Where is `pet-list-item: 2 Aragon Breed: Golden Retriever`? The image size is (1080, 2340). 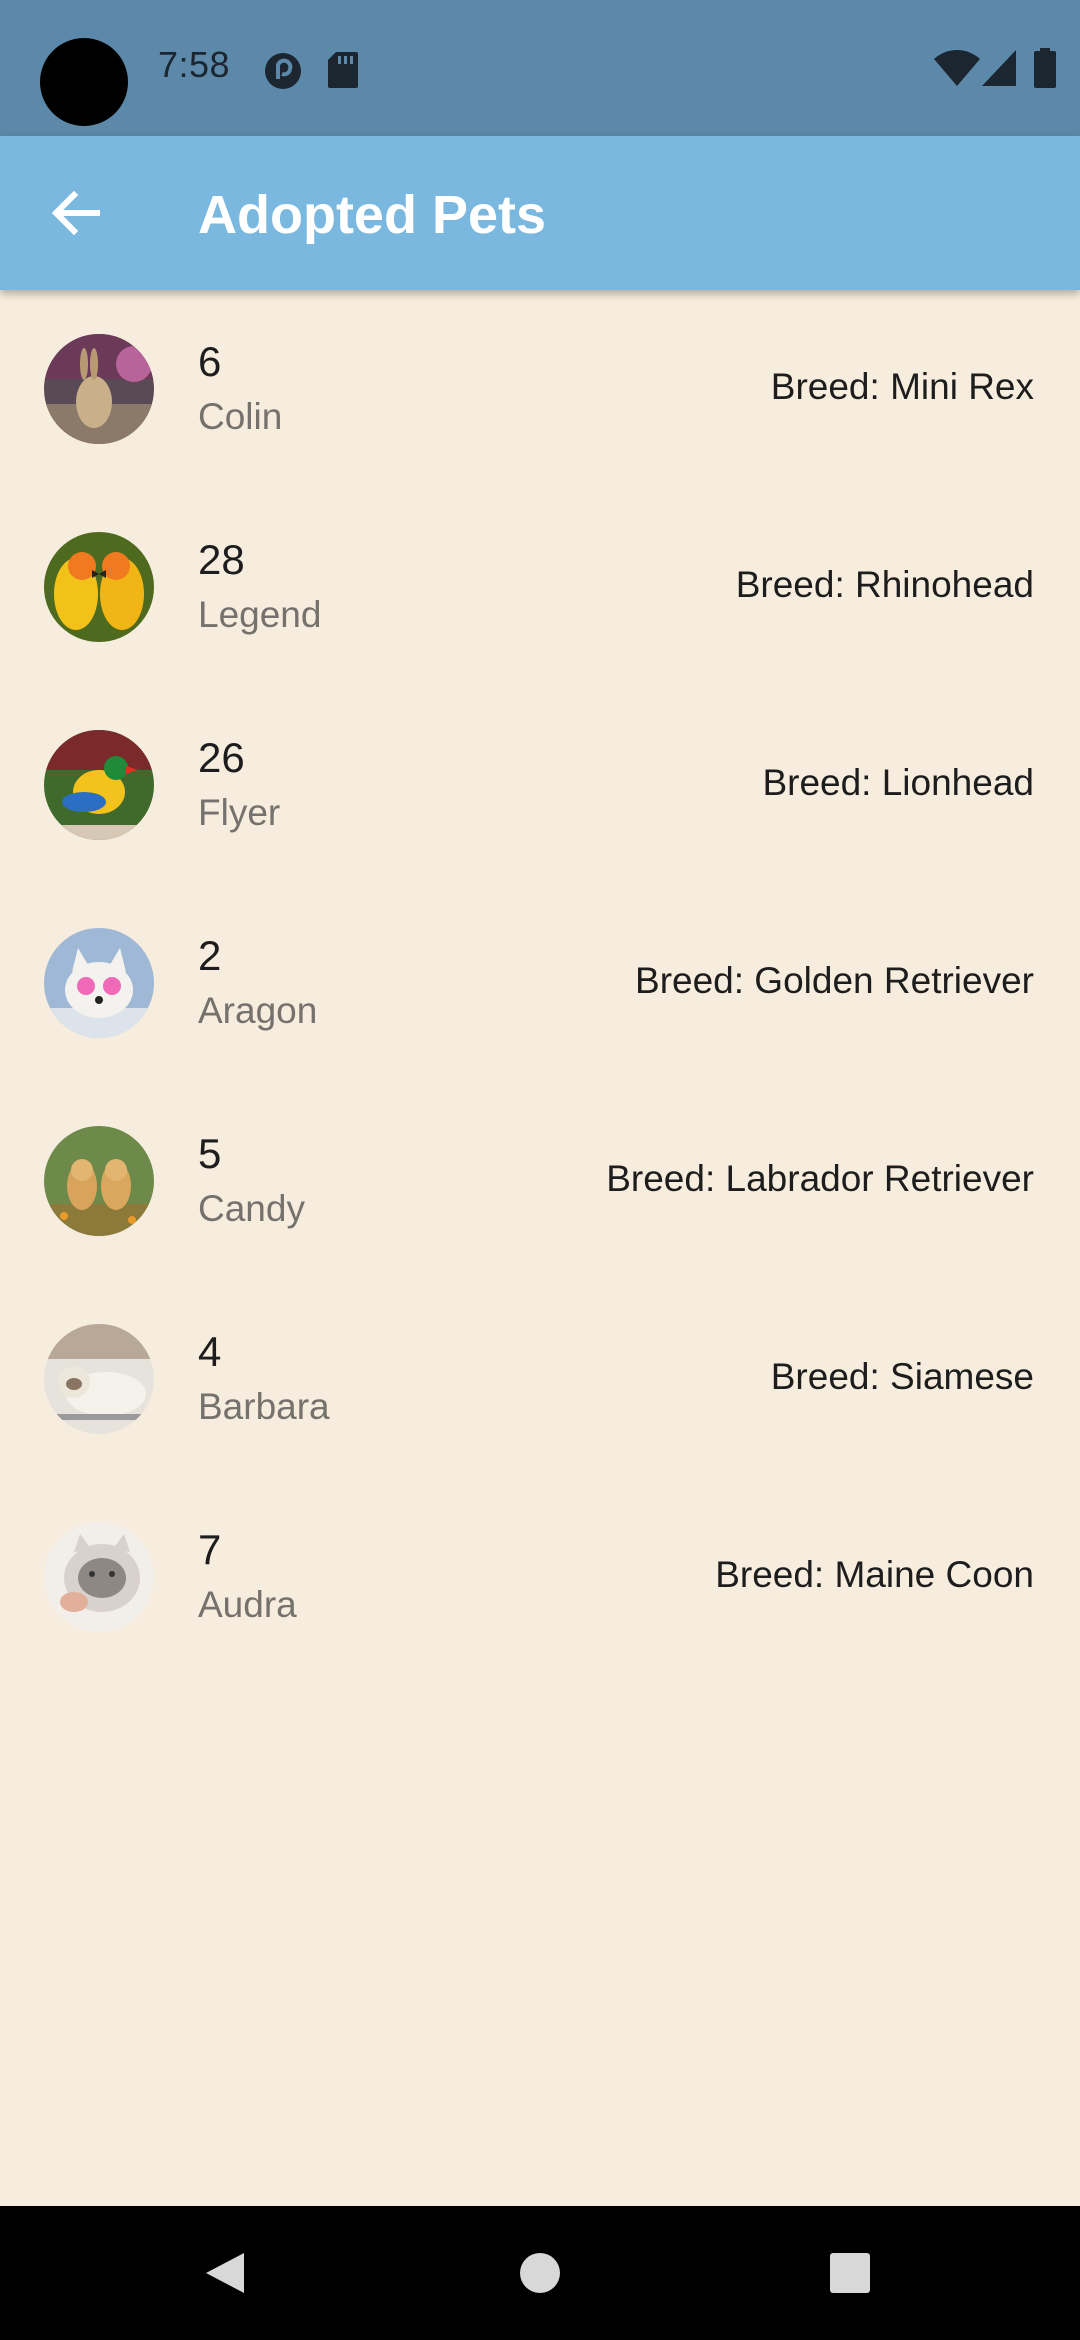 pet-list-item: 2 Aragon Breed: Golden Retriever is located at coordinates (540, 983).